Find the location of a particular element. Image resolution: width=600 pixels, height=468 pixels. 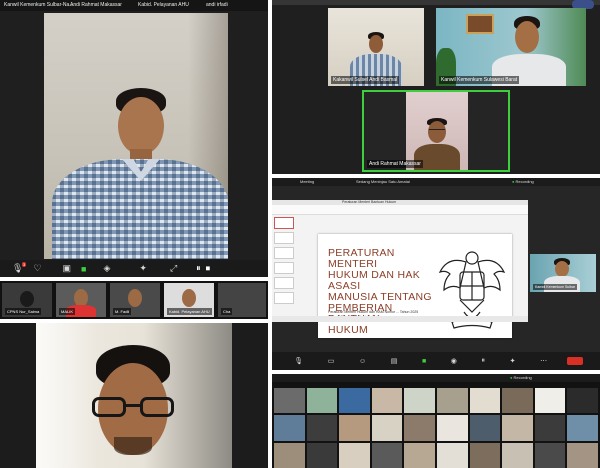

thumb-tile: CPNS Nur_Salma is located at coordinates (27, 300).